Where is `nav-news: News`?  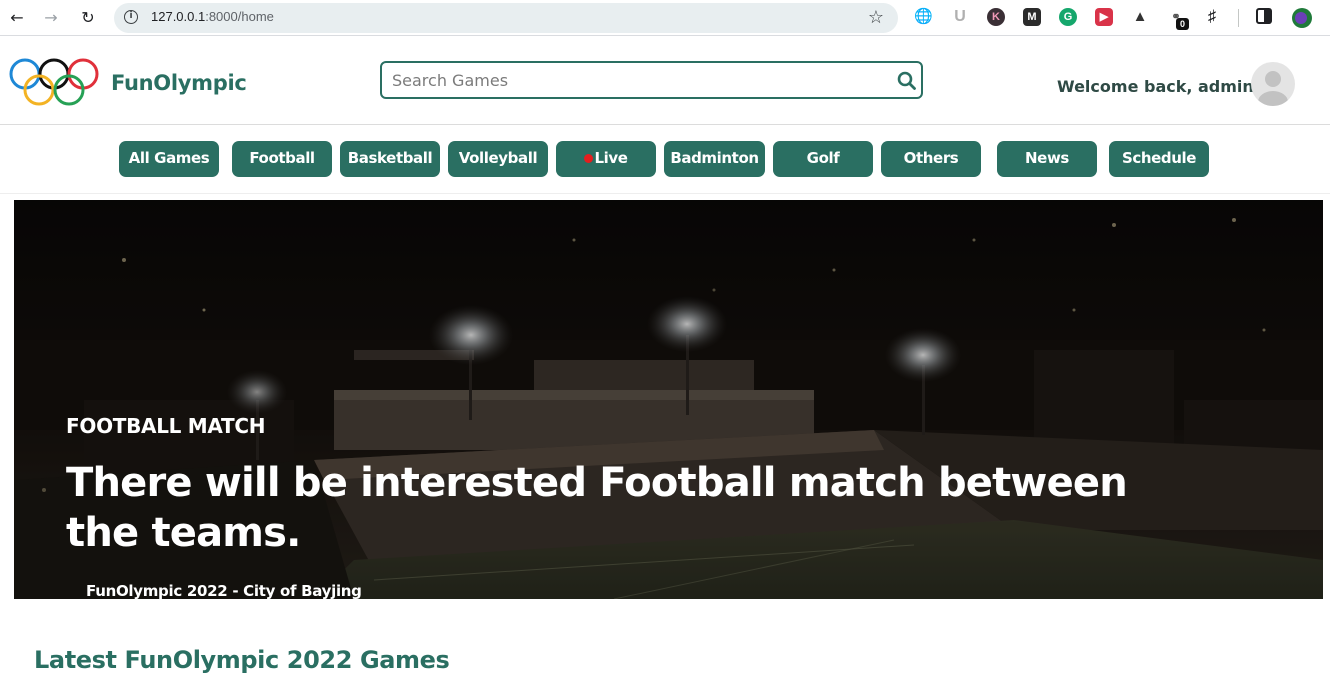
nav-news: News is located at coordinates (1047, 159).